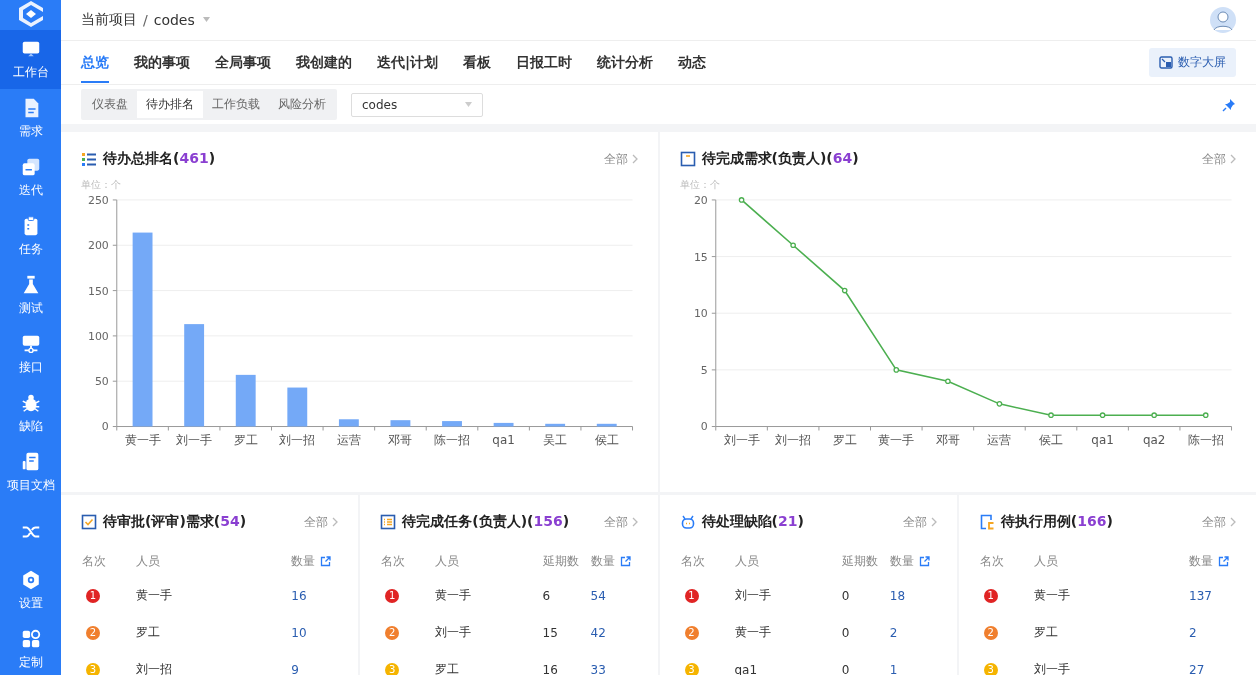 The image size is (1256, 675). I want to click on y-tick-label: 20, so click(700, 200).